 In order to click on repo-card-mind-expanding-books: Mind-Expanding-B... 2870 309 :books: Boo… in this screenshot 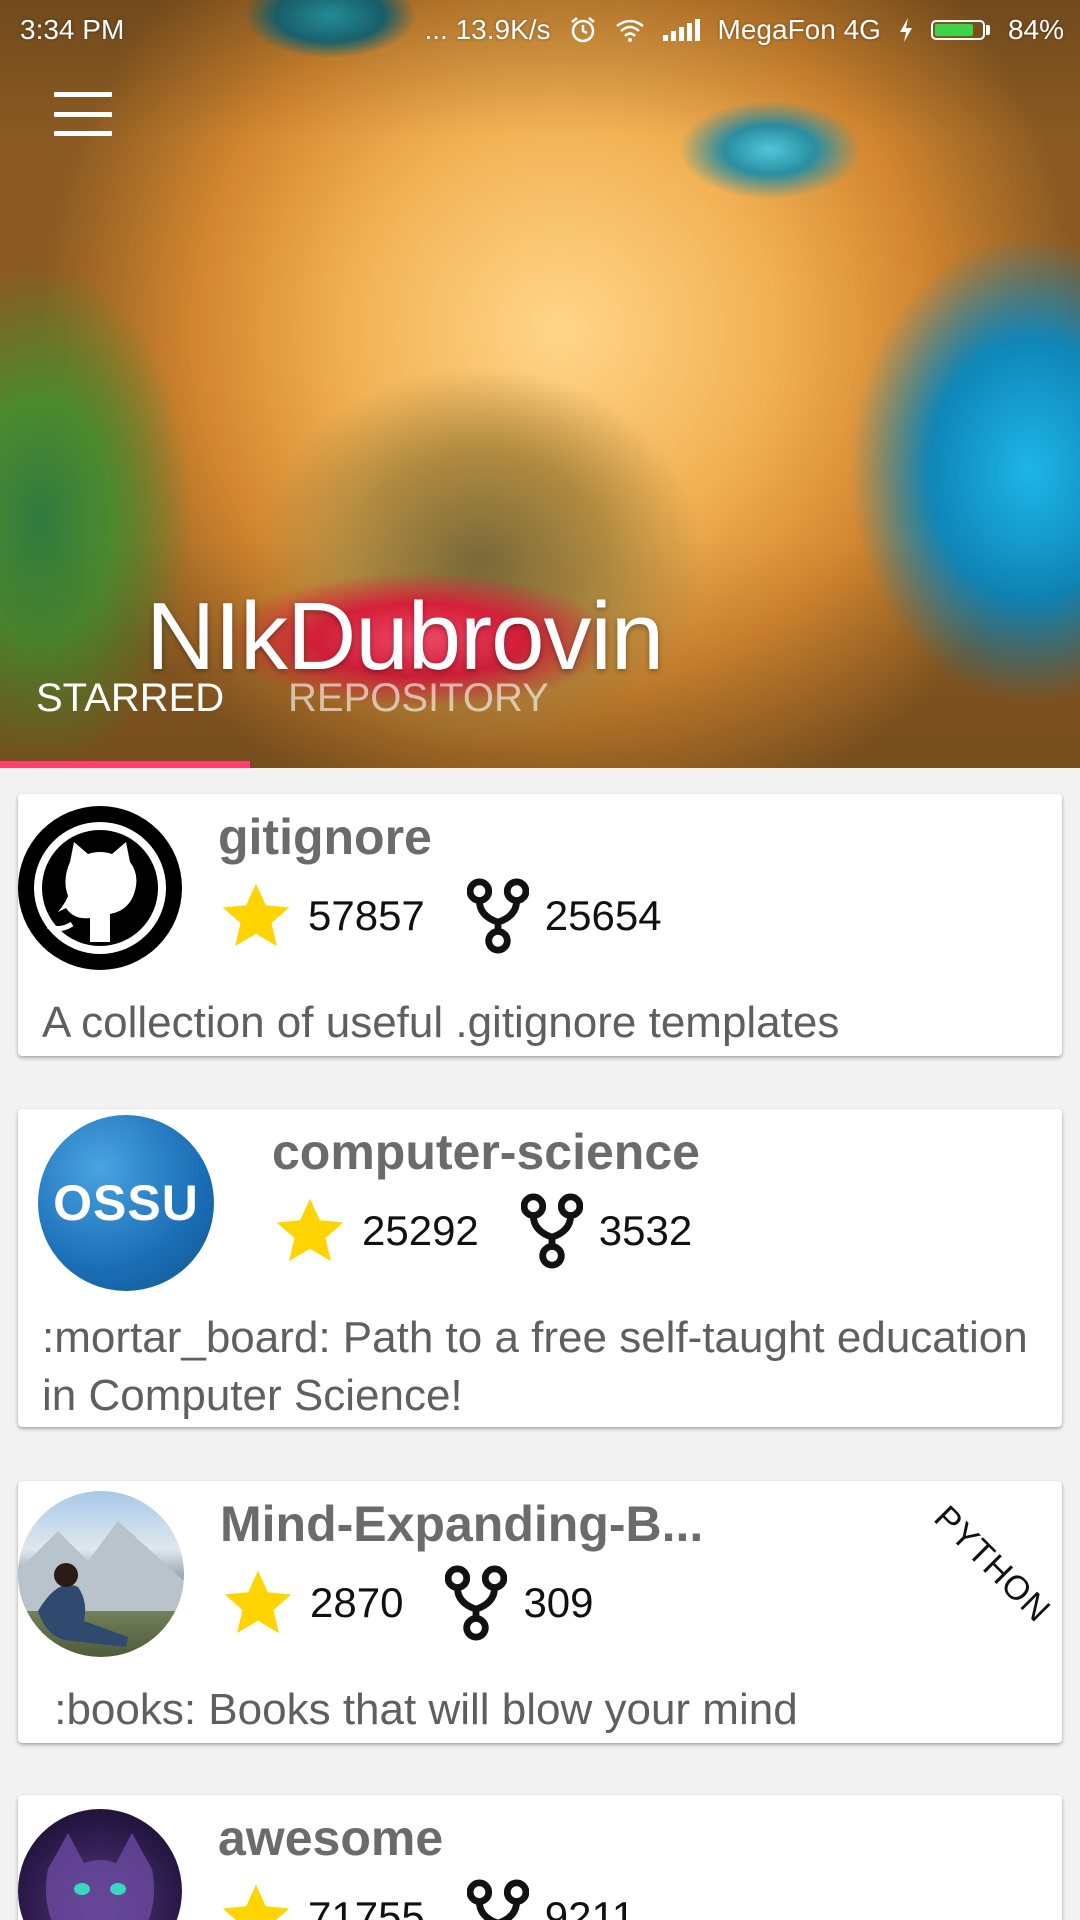, I will do `click(540, 1612)`.